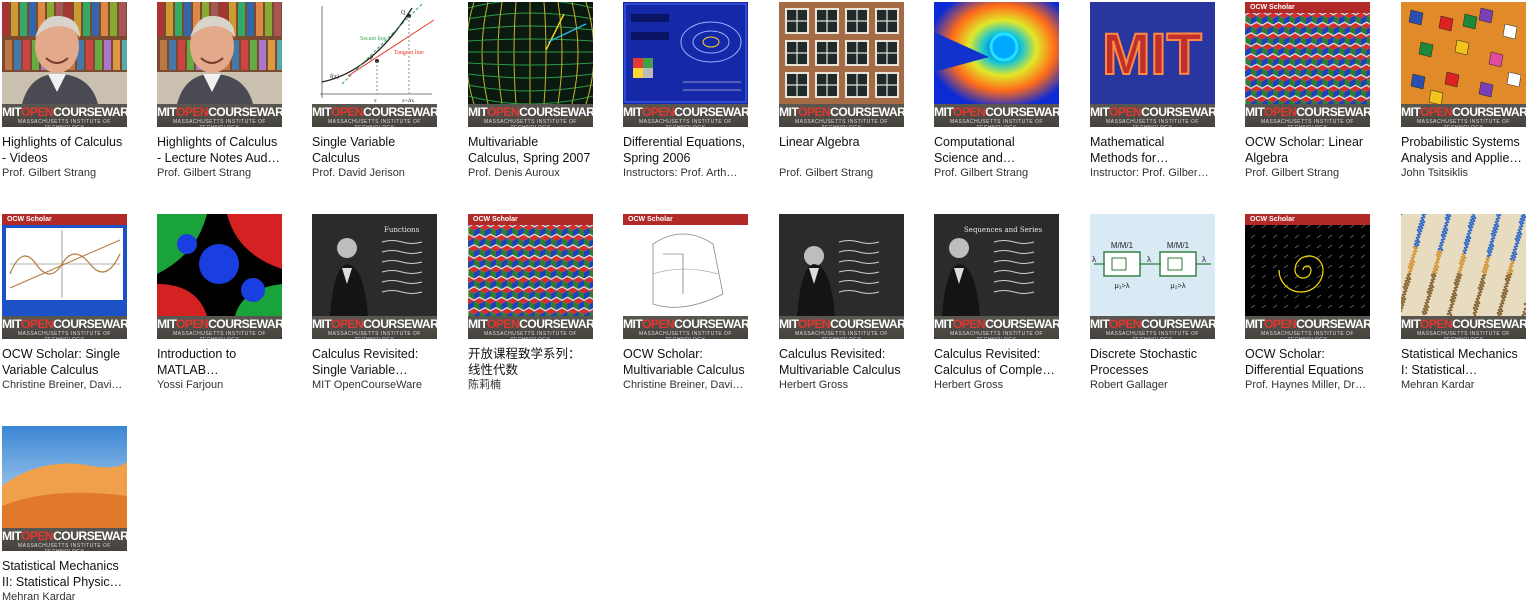 The width and height of the screenshot is (1528, 606). I want to click on course-author: Yossi Farjoun, so click(219, 385).